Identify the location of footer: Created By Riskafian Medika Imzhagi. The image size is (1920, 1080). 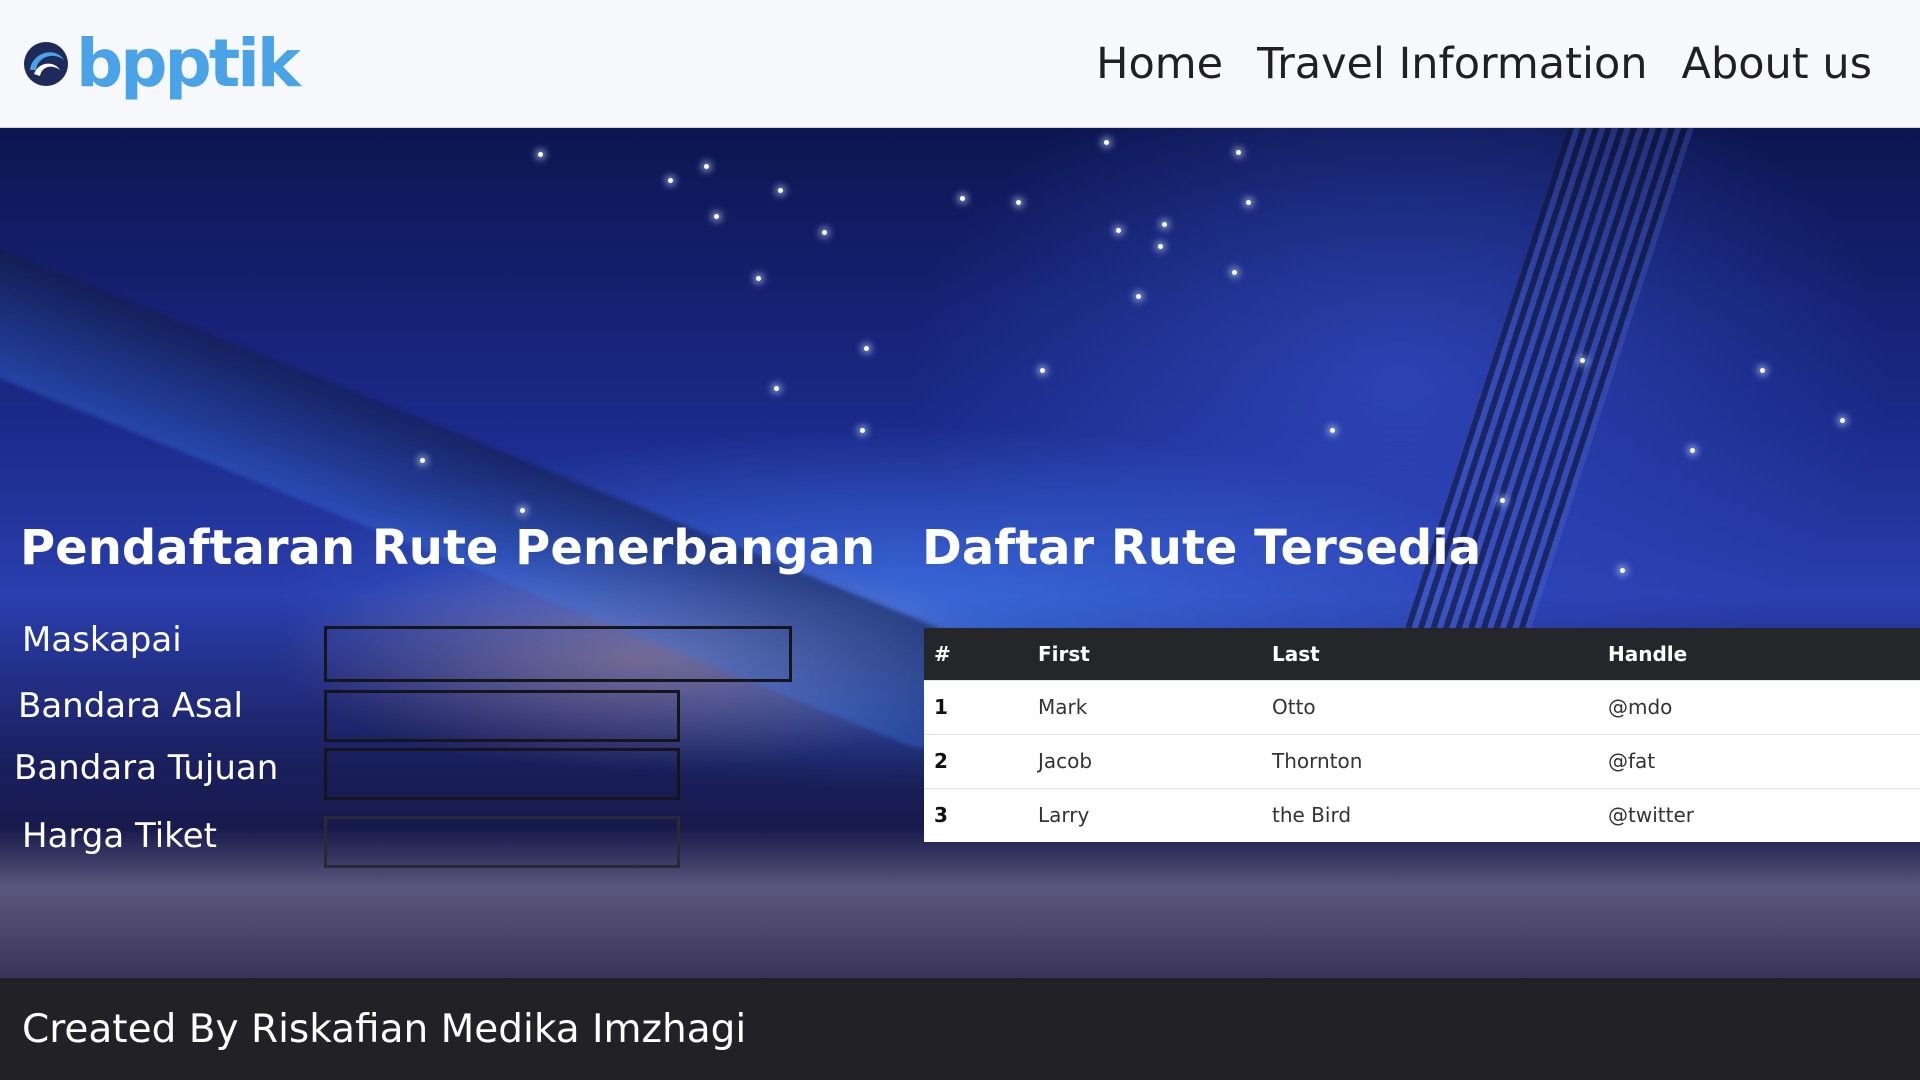
(960, 1029).